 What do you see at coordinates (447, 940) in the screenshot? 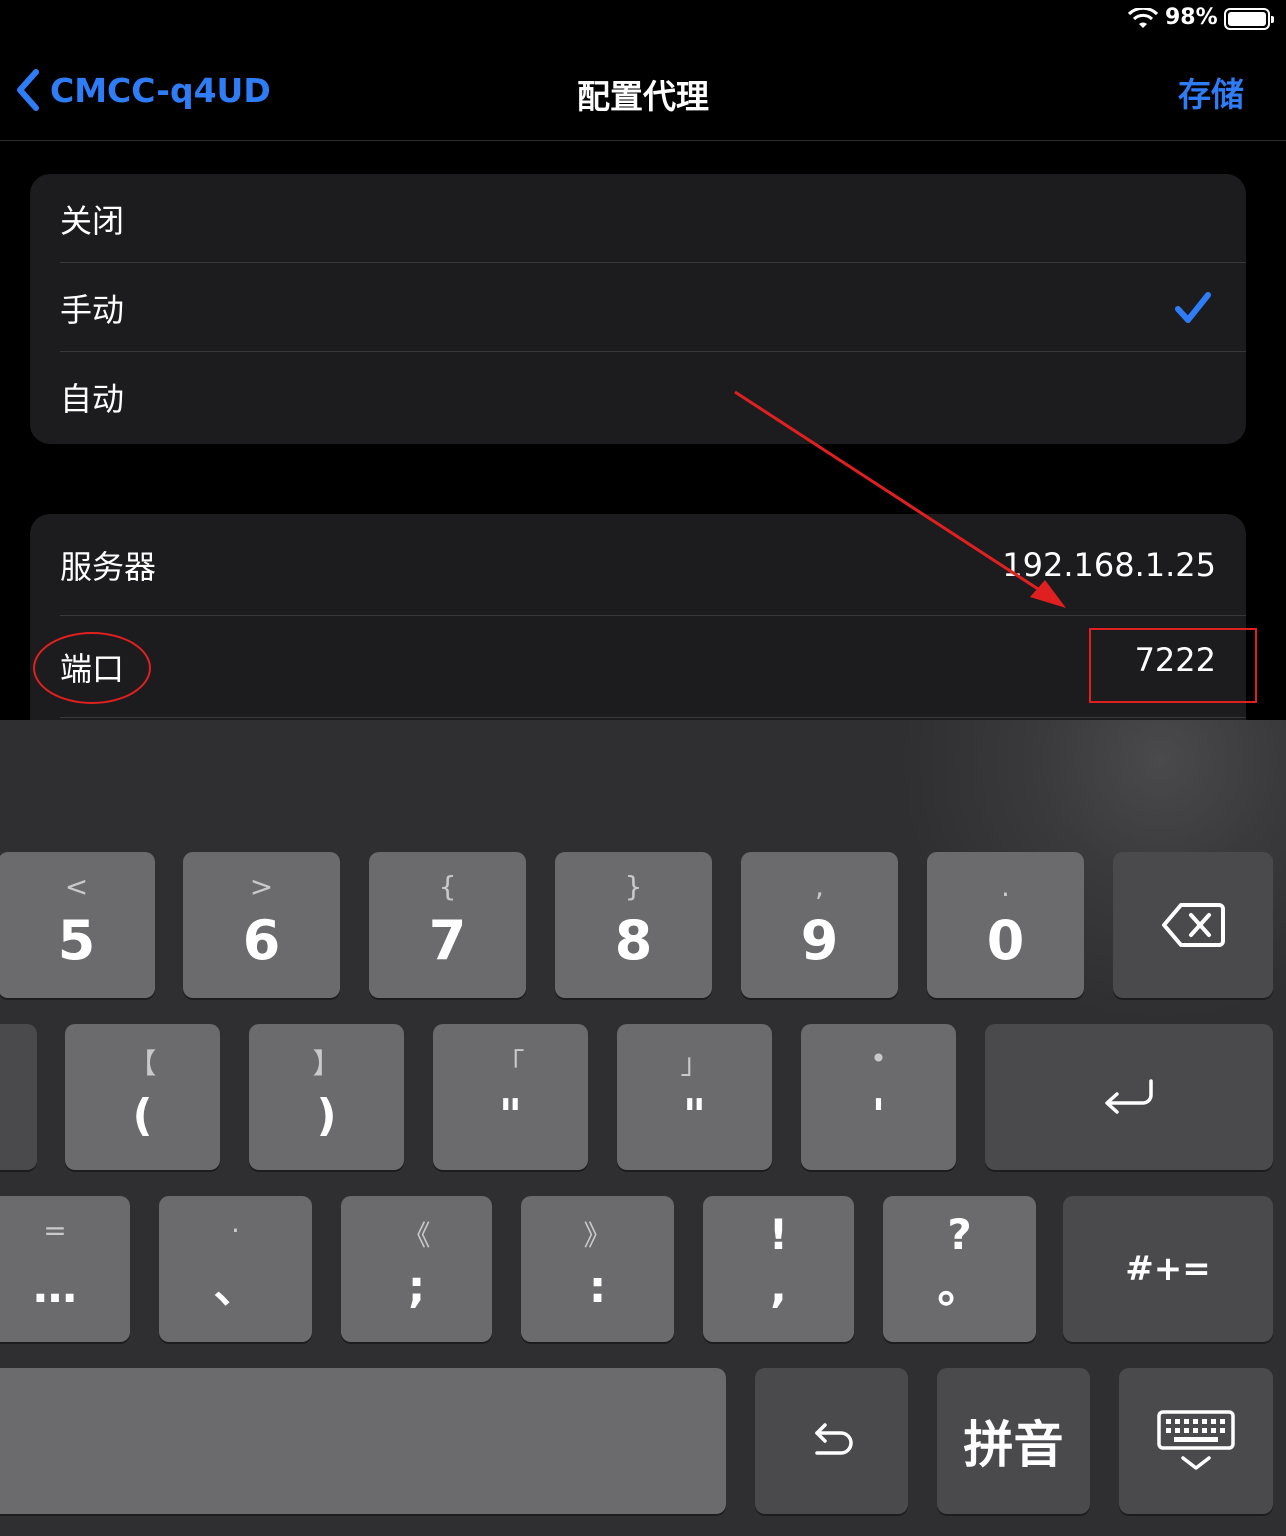
I see `key-main: 7` at bounding box center [447, 940].